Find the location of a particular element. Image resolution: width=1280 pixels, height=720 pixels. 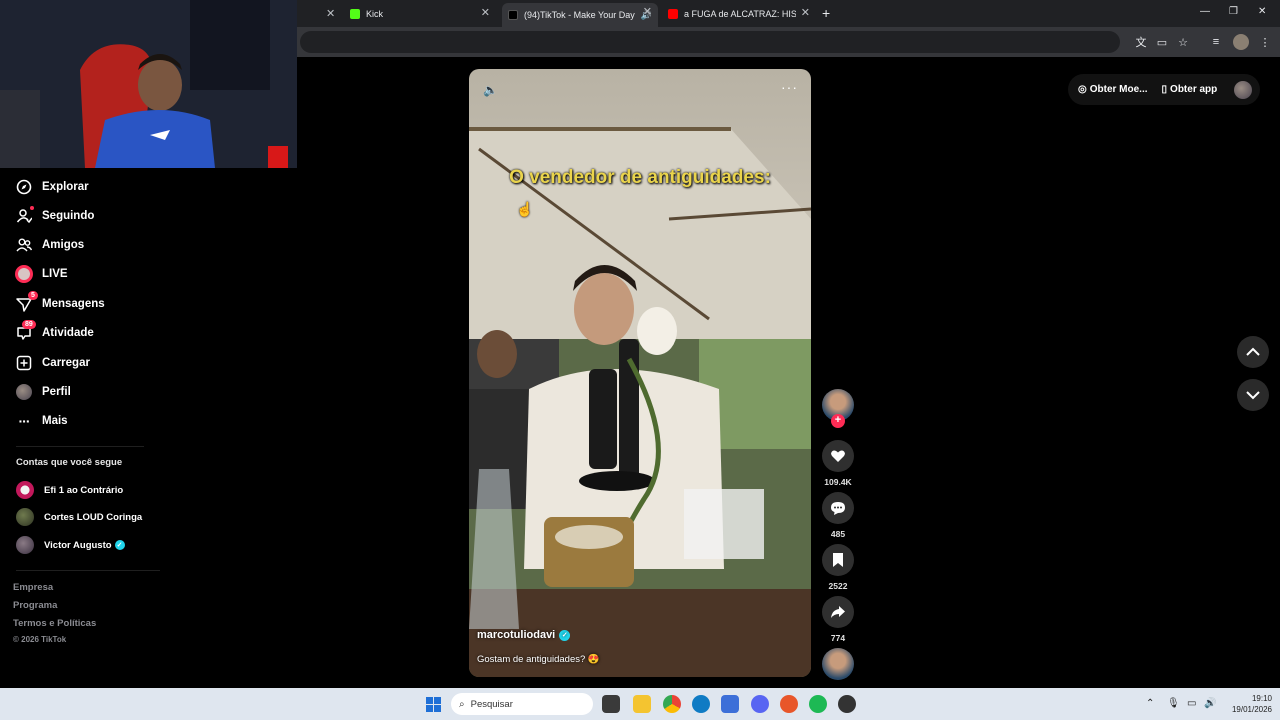

share-count: 774 is located at coordinates (838, 638).